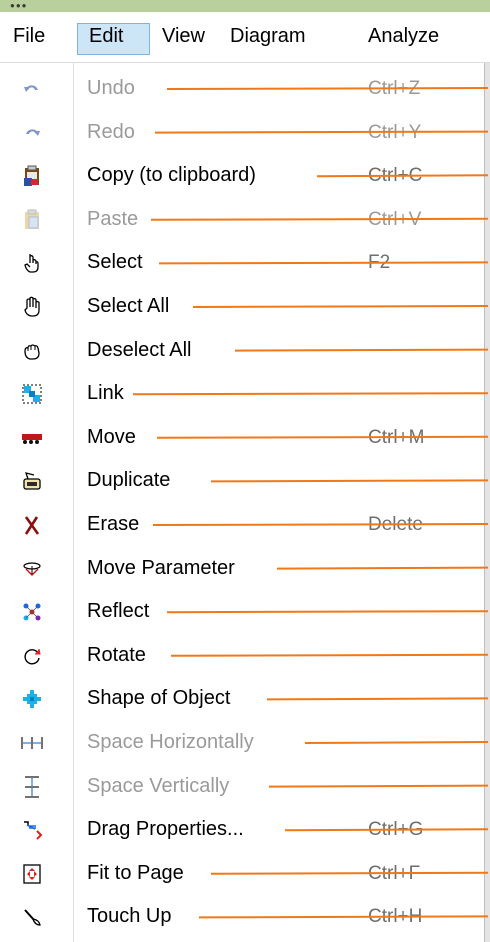 This screenshot has height=942, width=490. What do you see at coordinates (32, 612) in the screenshot?
I see `reflect-icon` at bounding box center [32, 612].